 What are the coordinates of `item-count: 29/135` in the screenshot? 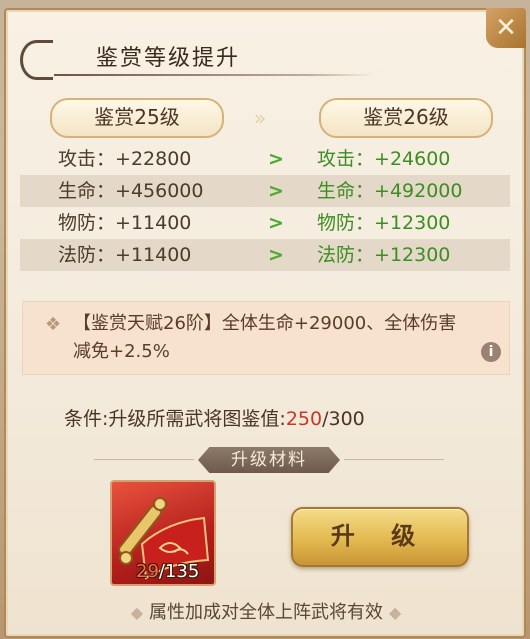 It's located at (168, 571).